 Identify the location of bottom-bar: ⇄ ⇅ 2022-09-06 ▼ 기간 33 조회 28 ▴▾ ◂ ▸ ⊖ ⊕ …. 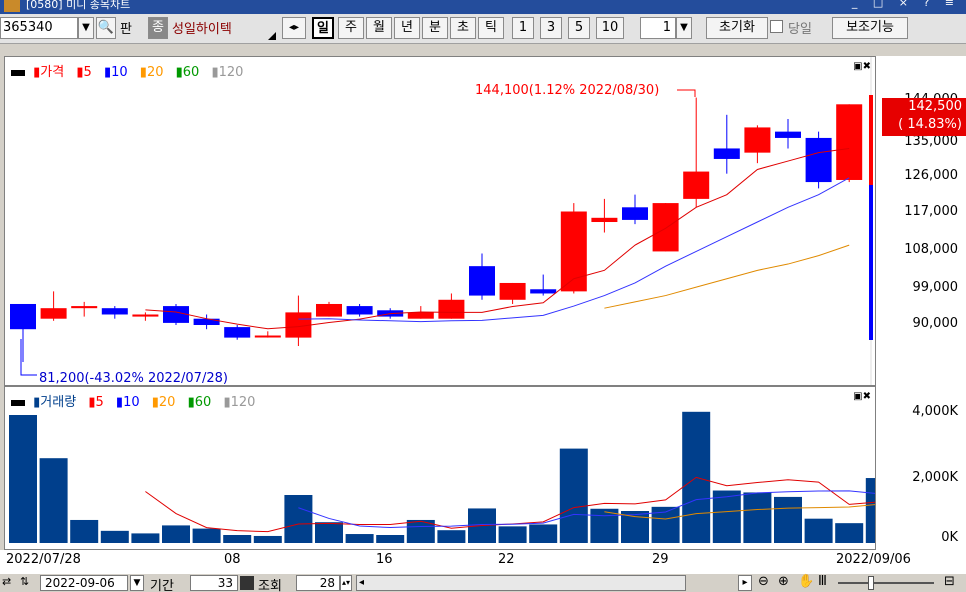
(483, 583).